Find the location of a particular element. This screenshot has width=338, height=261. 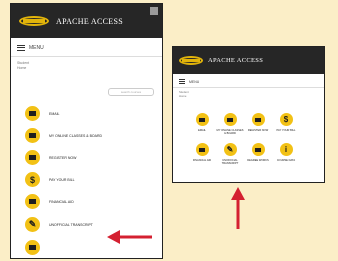

graduation-icon is located at coordinates (258, 149).